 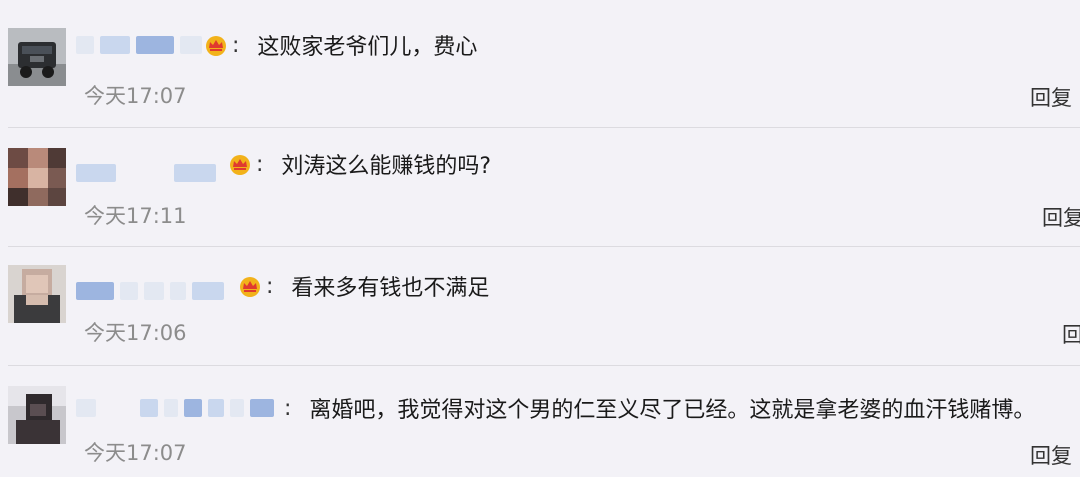 What do you see at coordinates (390, 288) in the screenshot?
I see `comment-text: 看来多有钱也不满足` at bounding box center [390, 288].